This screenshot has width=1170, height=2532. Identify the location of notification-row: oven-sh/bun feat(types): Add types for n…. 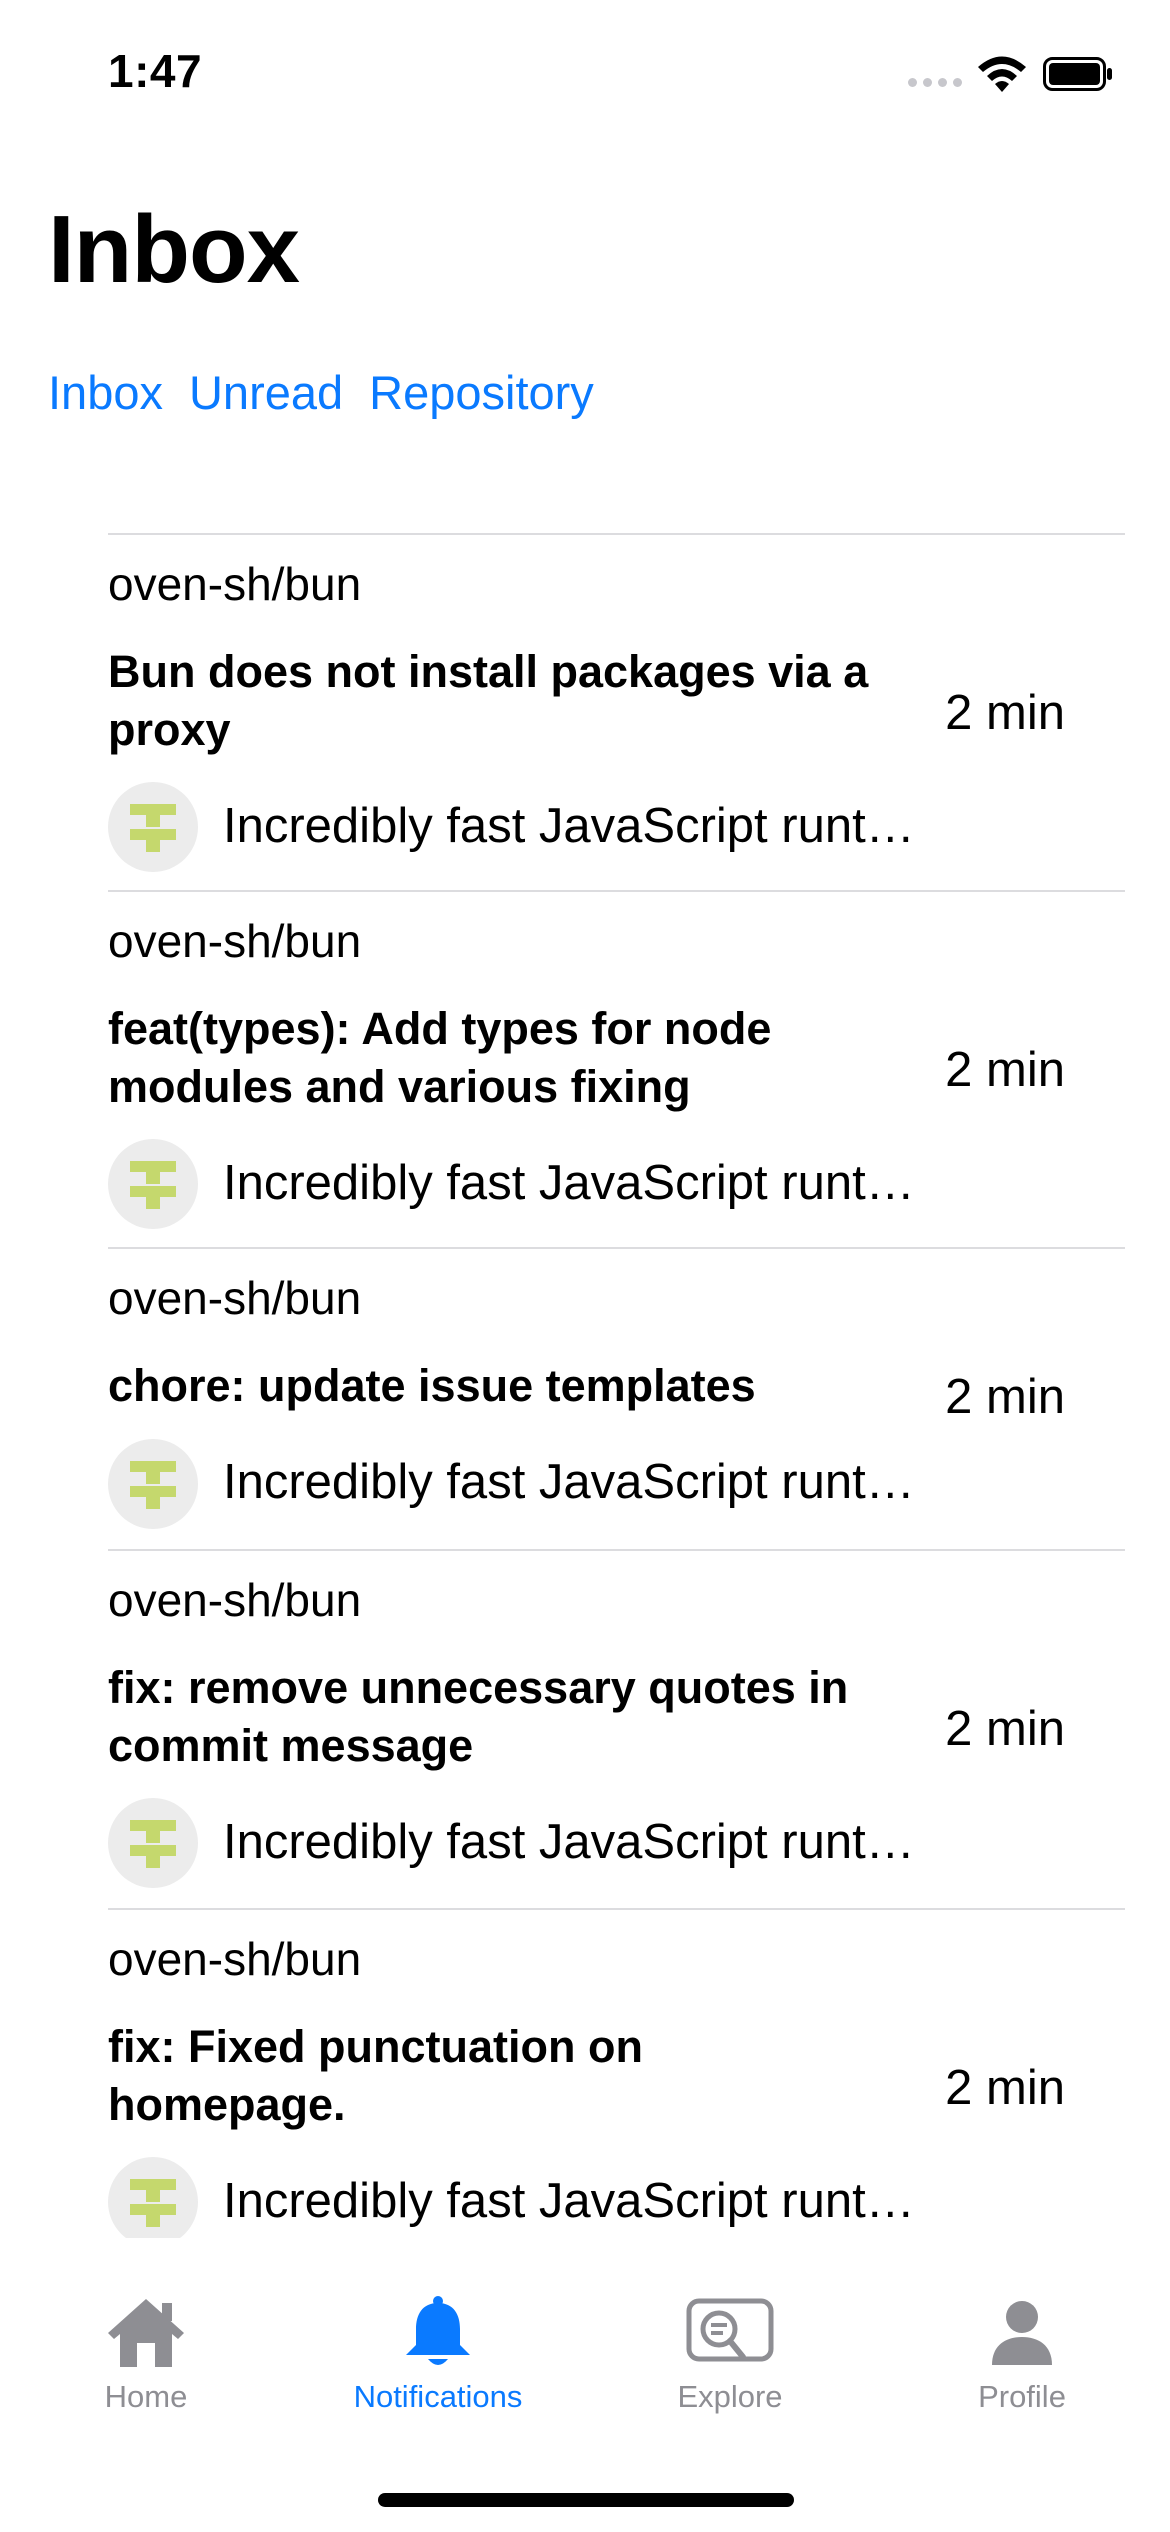
(616, 1069).